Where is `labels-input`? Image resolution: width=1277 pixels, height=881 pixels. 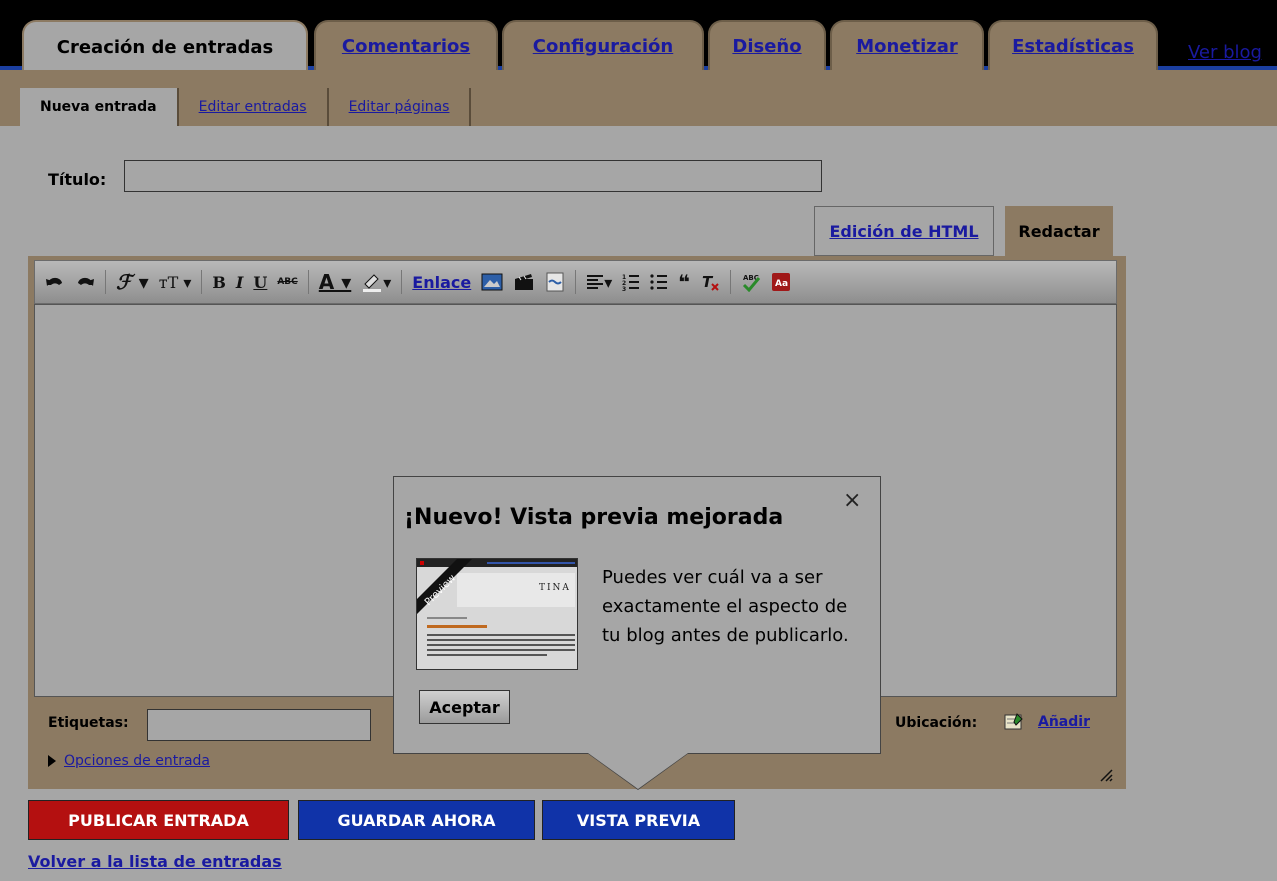 labels-input is located at coordinates (259, 725).